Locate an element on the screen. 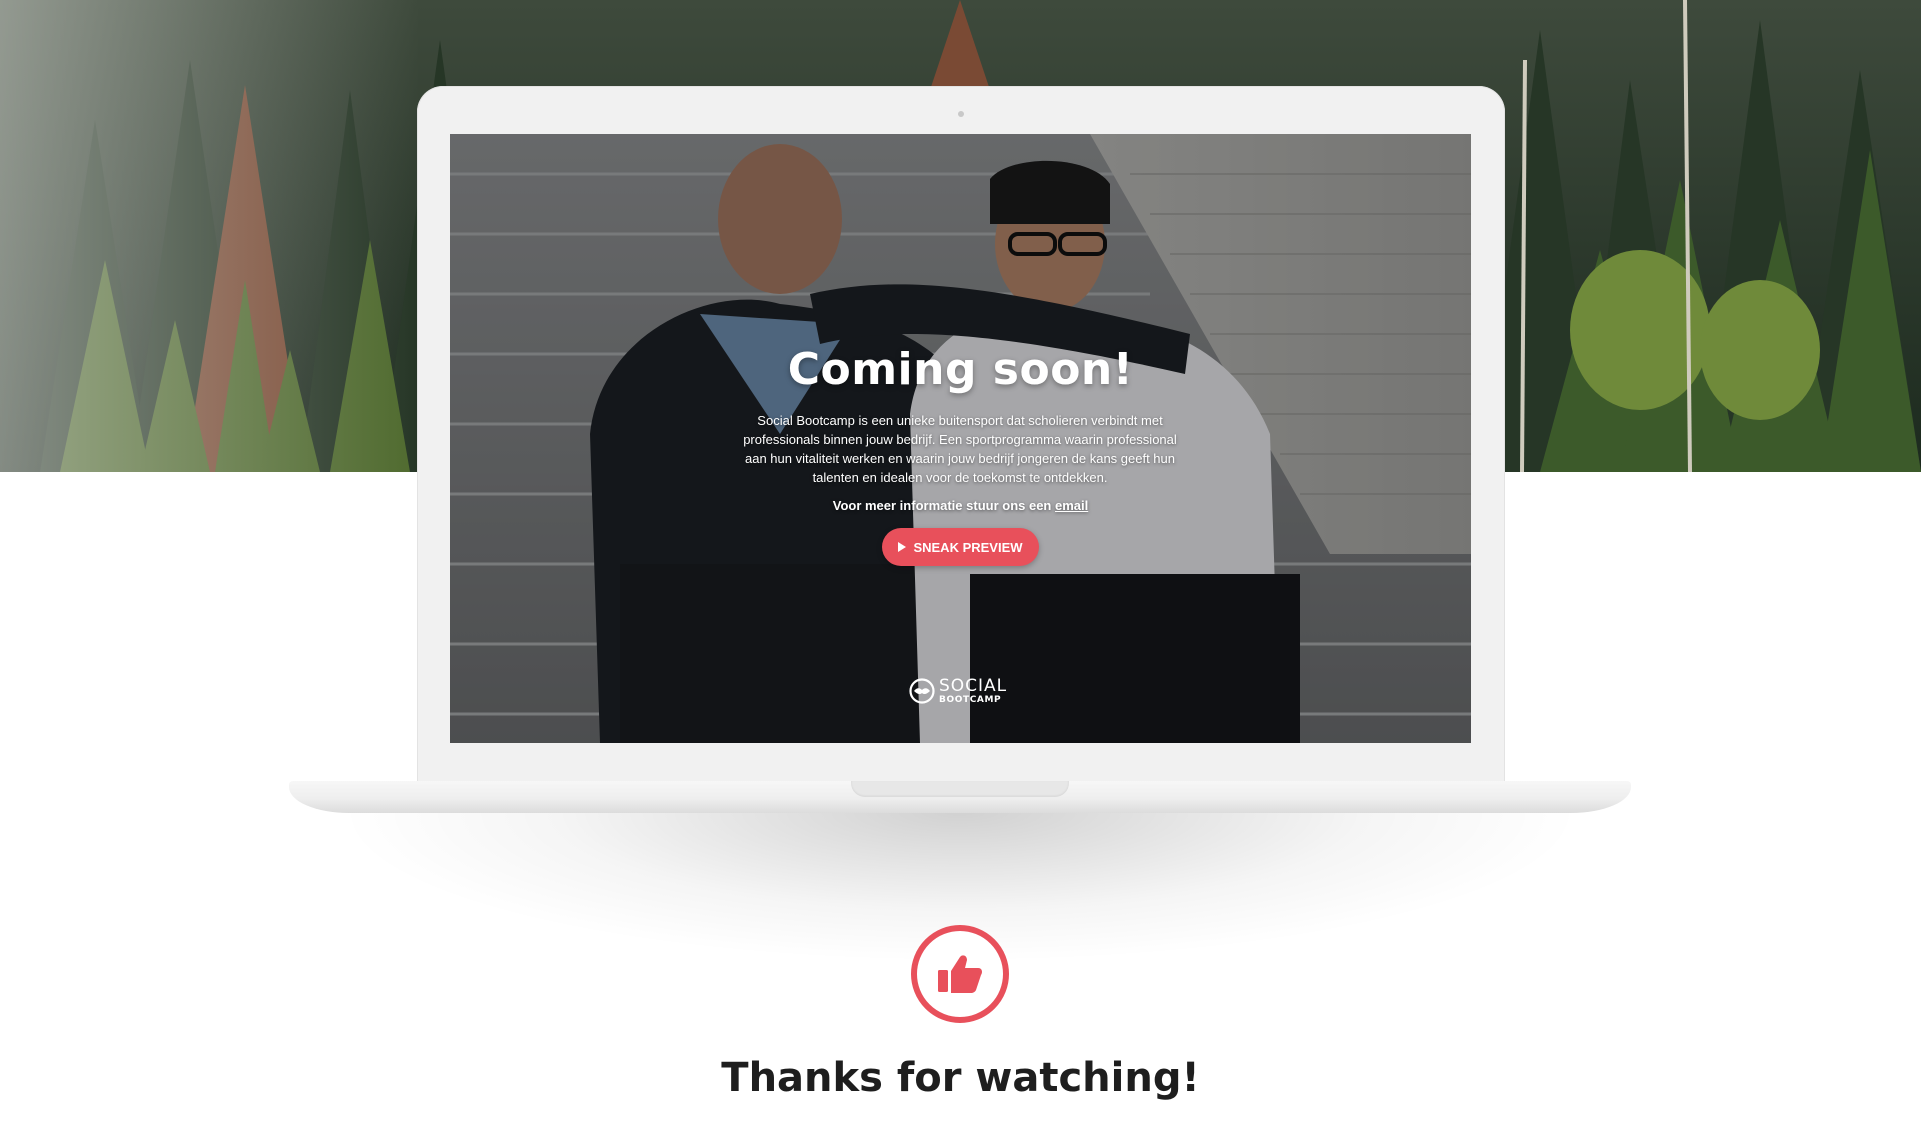  play-icon is located at coordinates (902, 547).